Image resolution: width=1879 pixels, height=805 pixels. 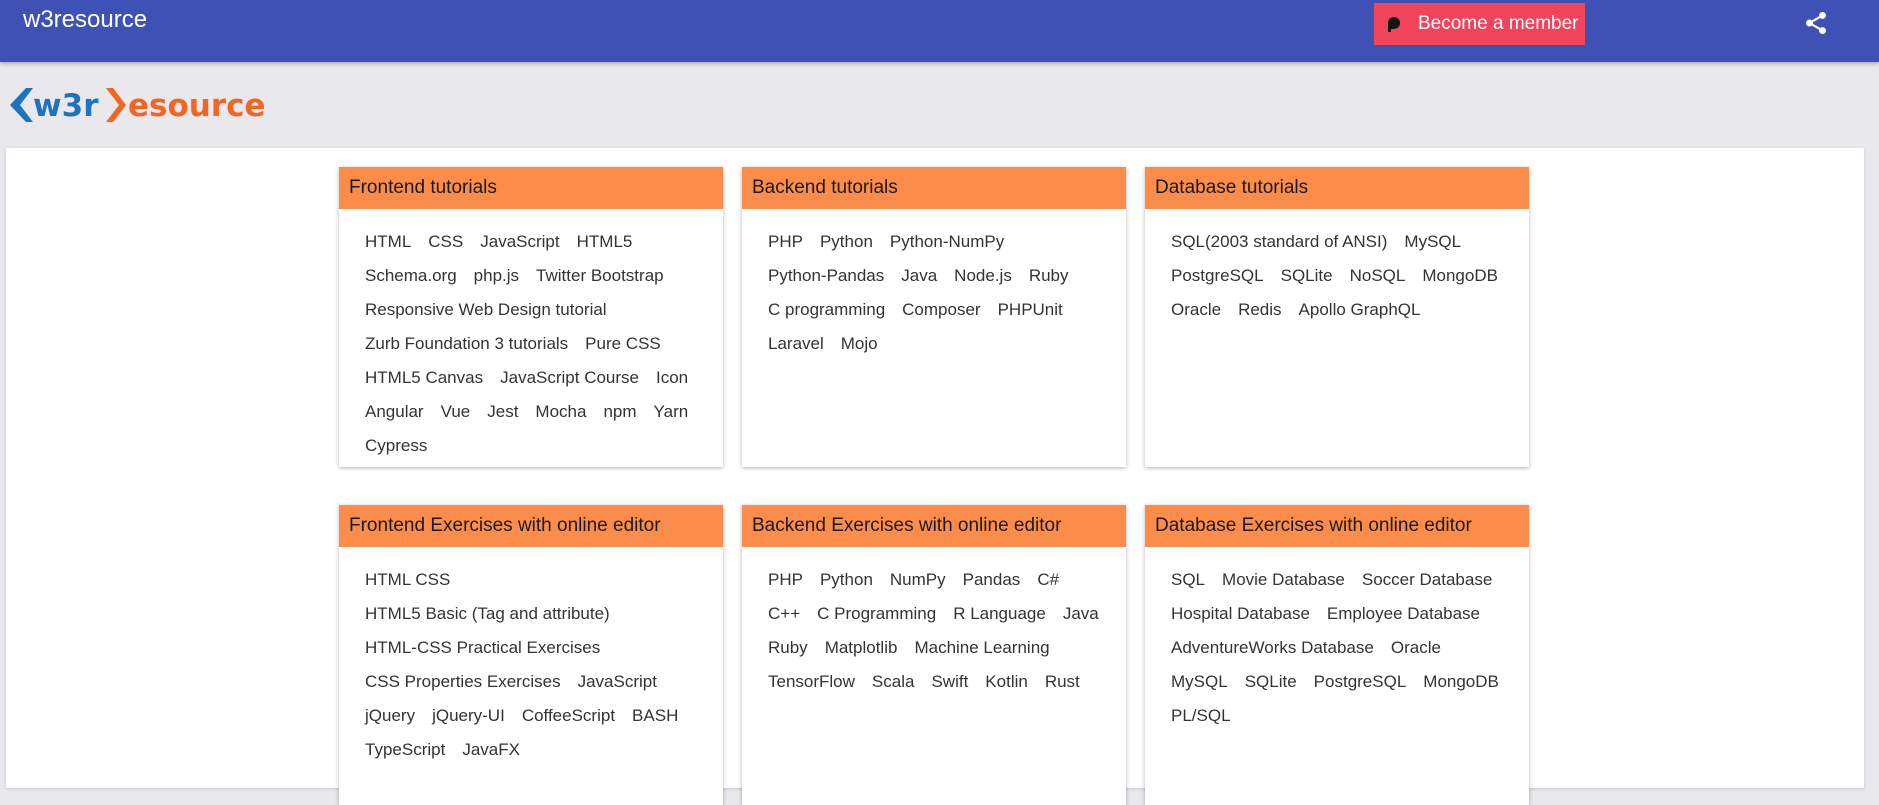 I want to click on card-title: Frontend Exercises with online editor, so click(x=531, y=526).